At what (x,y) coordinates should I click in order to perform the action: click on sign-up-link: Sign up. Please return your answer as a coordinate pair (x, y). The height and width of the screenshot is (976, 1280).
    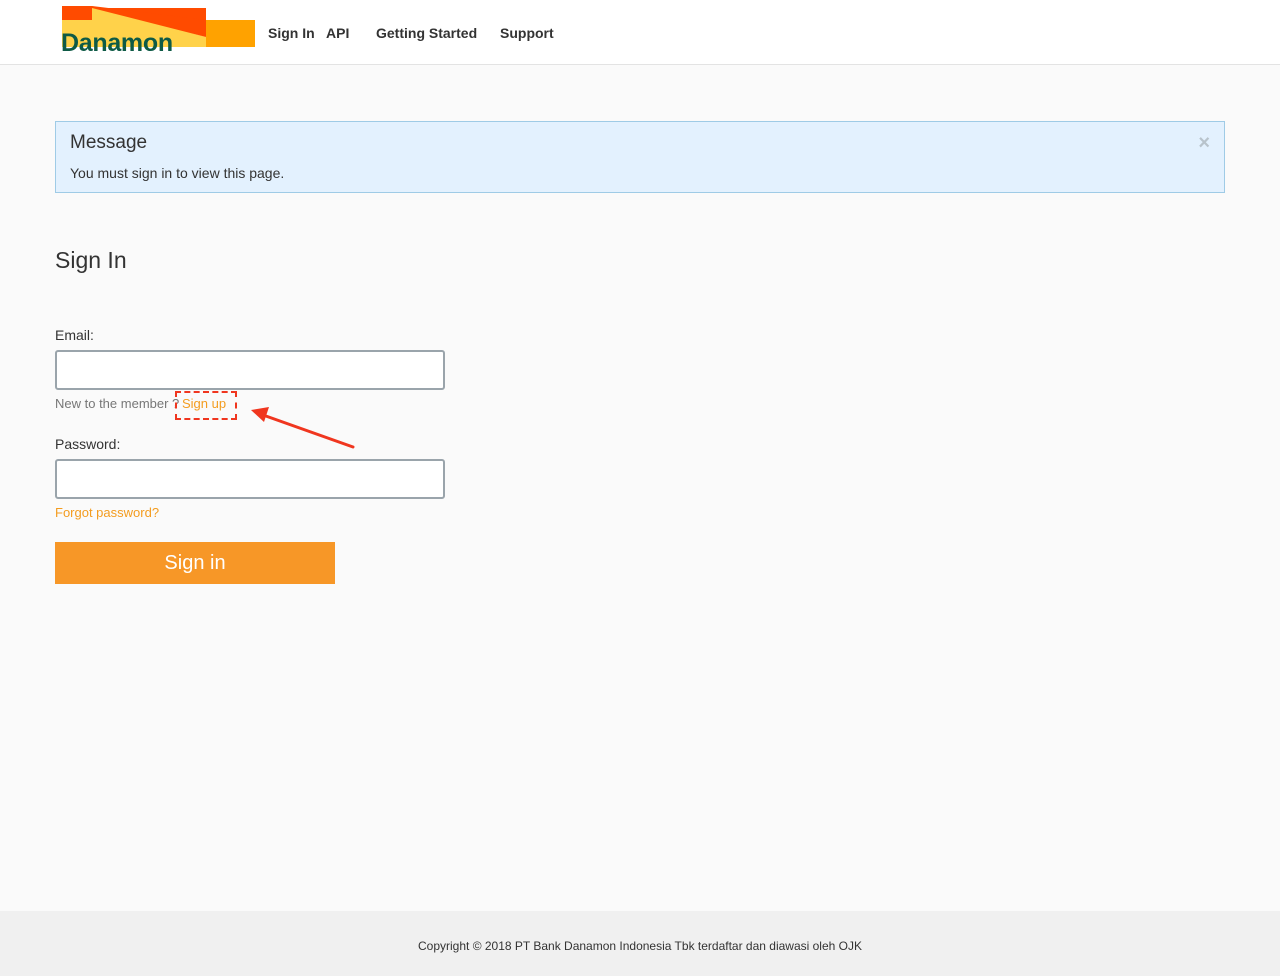
    Looking at the image, I should click on (204, 404).